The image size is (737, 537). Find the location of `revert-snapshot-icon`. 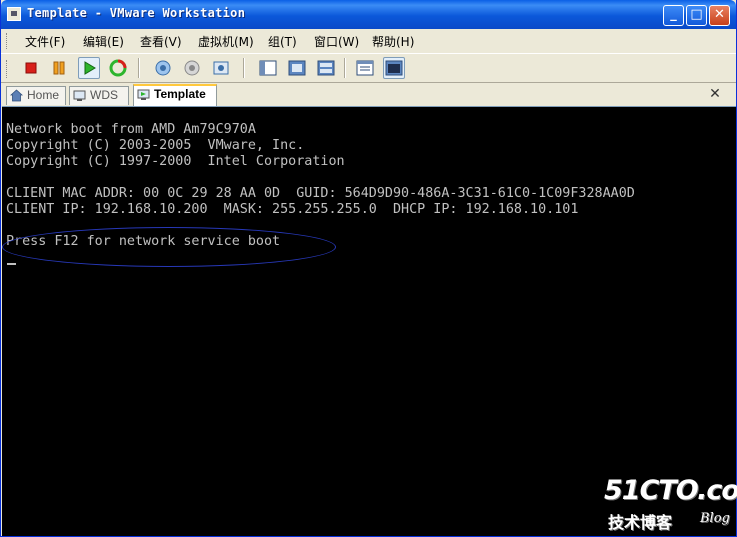

revert-snapshot-icon is located at coordinates (192, 68).